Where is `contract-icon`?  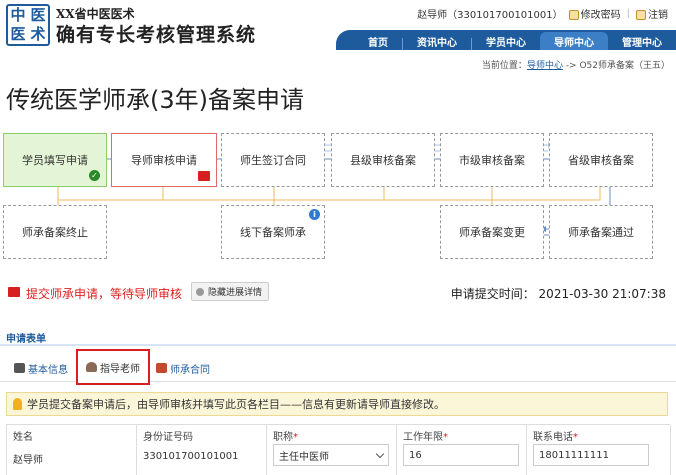 contract-icon is located at coordinates (161, 368).